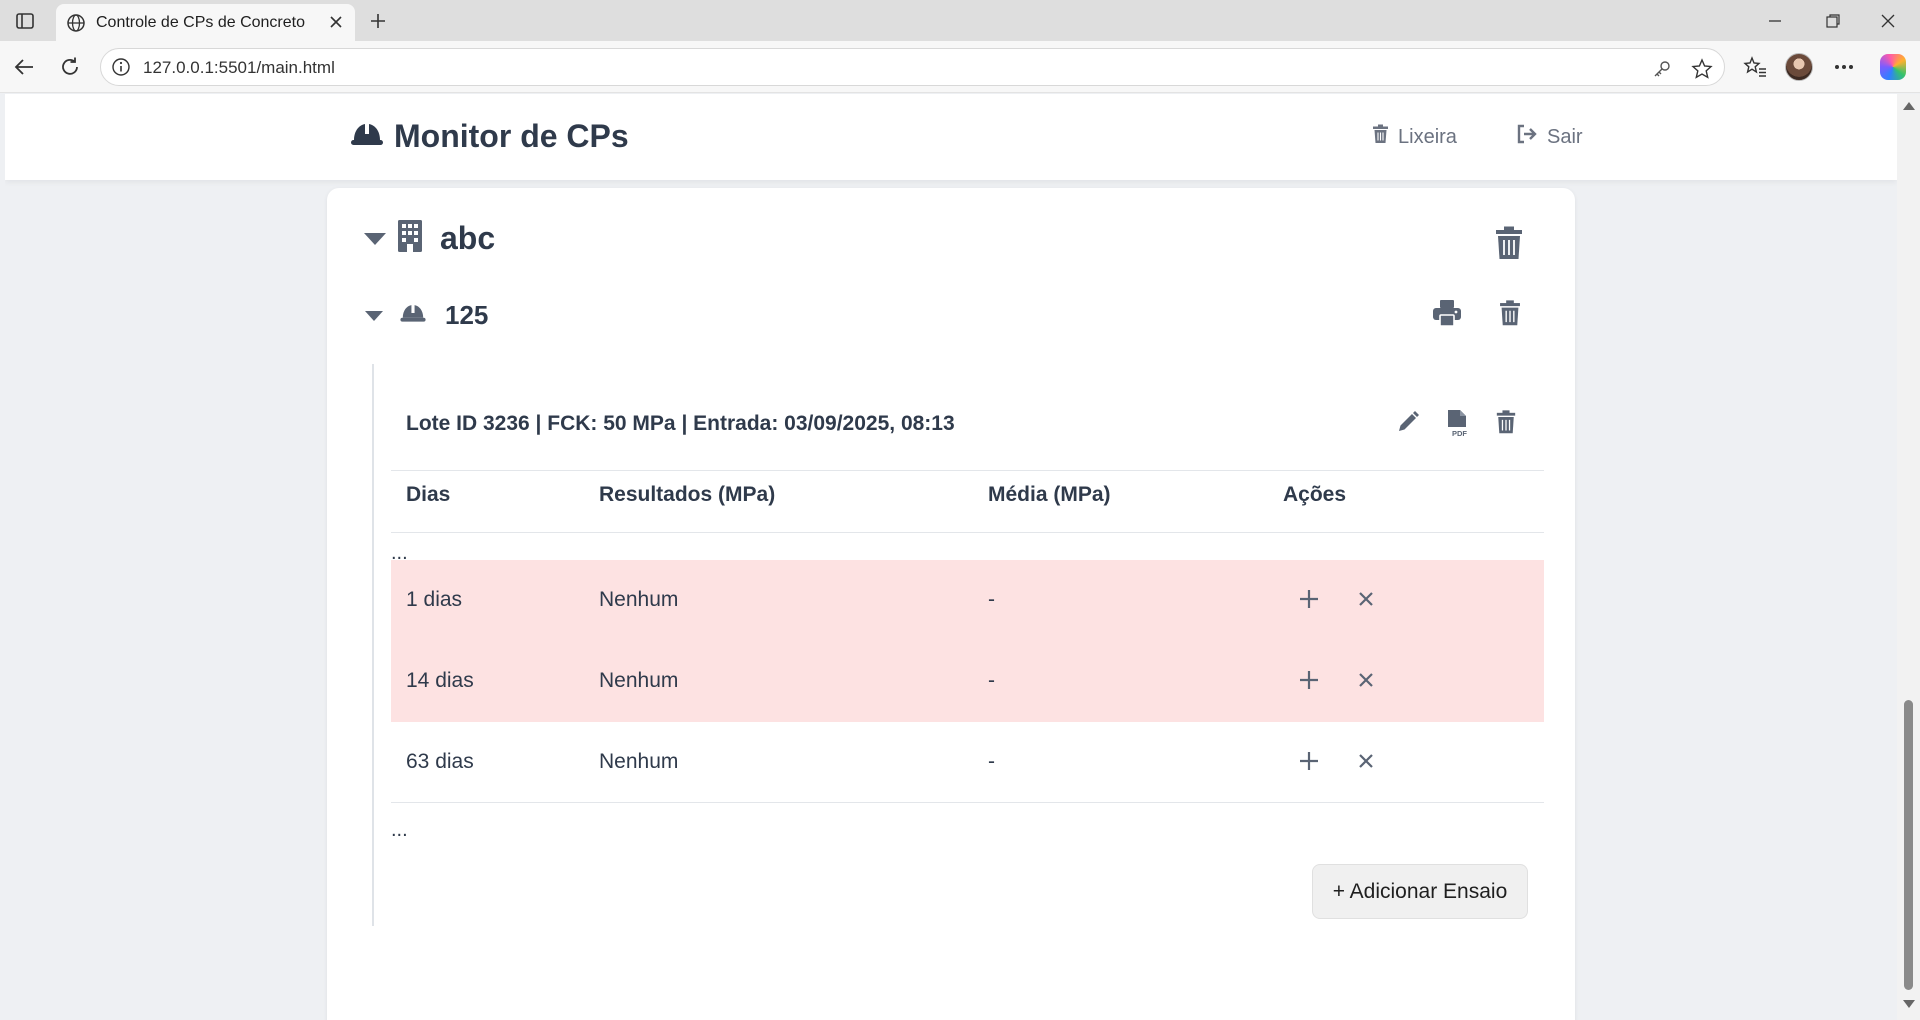 The height and width of the screenshot is (1020, 1920). Describe the element at coordinates (1420, 891) in the screenshot. I see `add-ensaio-button: + Adicionar Ensaio` at that location.